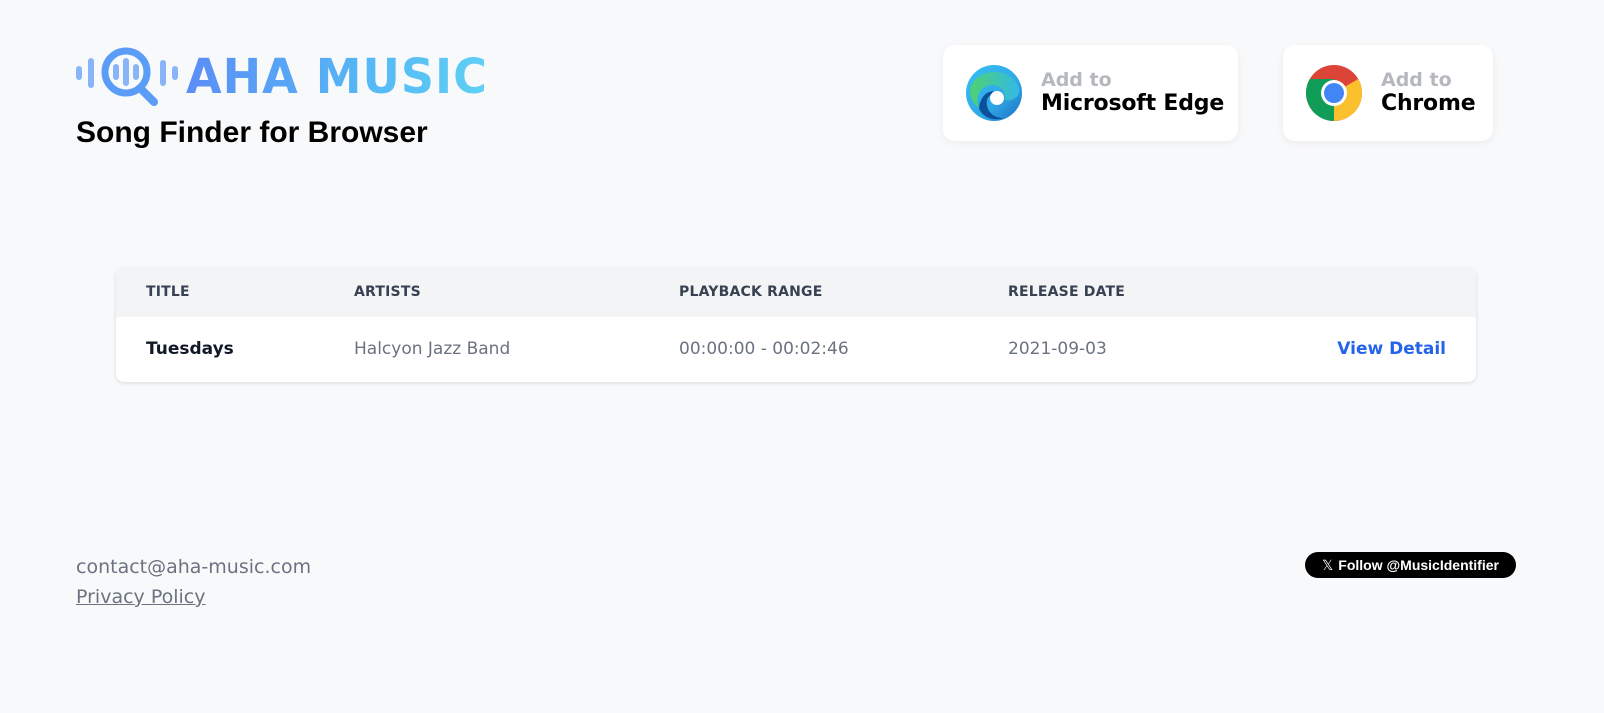  Describe the element at coordinates (1328, 564) in the screenshot. I see `x-logo-icon: 𝕏` at that location.